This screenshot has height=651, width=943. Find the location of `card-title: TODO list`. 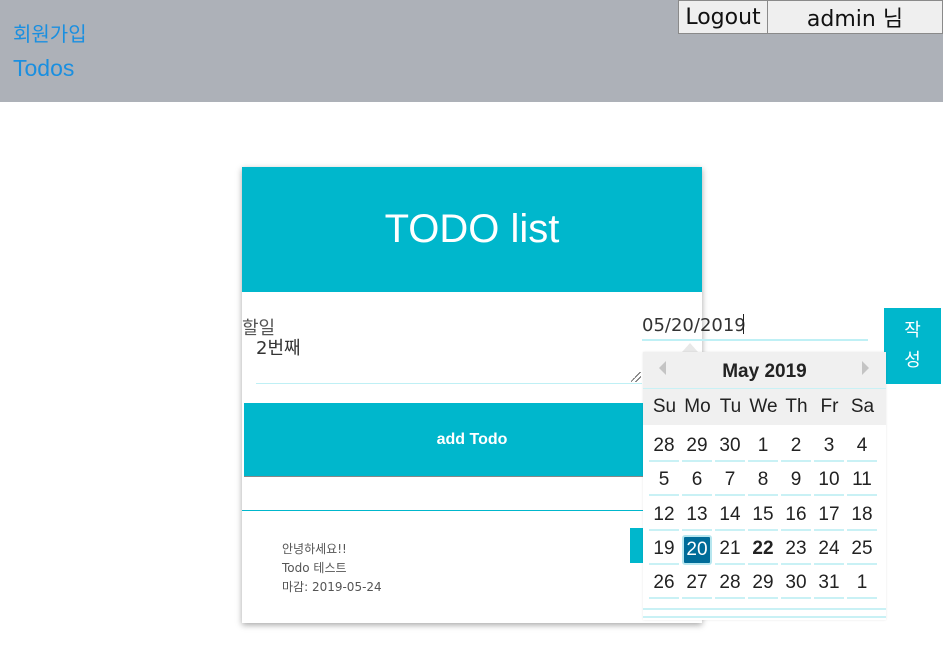

card-title: TODO list is located at coordinates (472, 229).